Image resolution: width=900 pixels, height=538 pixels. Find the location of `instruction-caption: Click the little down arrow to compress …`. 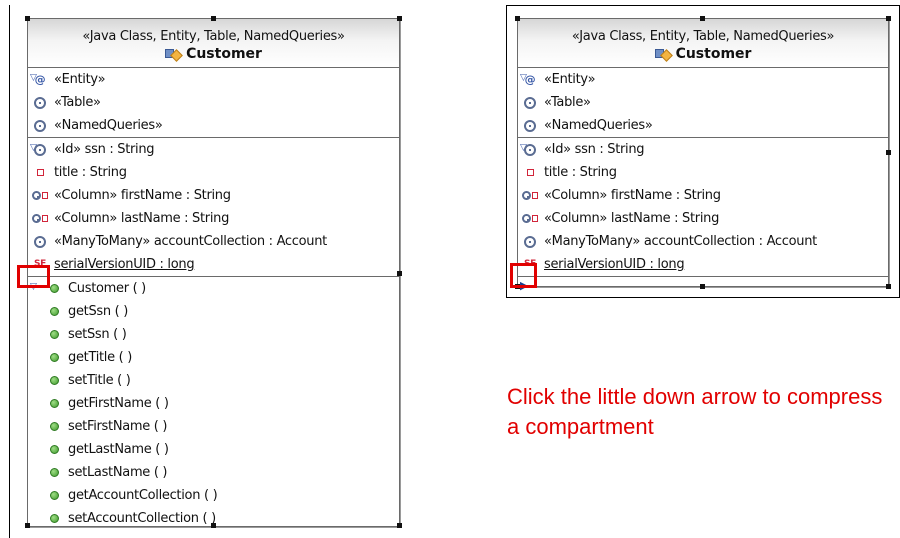

instruction-caption: Click the little down arrow to compress … is located at coordinates (695, 411).